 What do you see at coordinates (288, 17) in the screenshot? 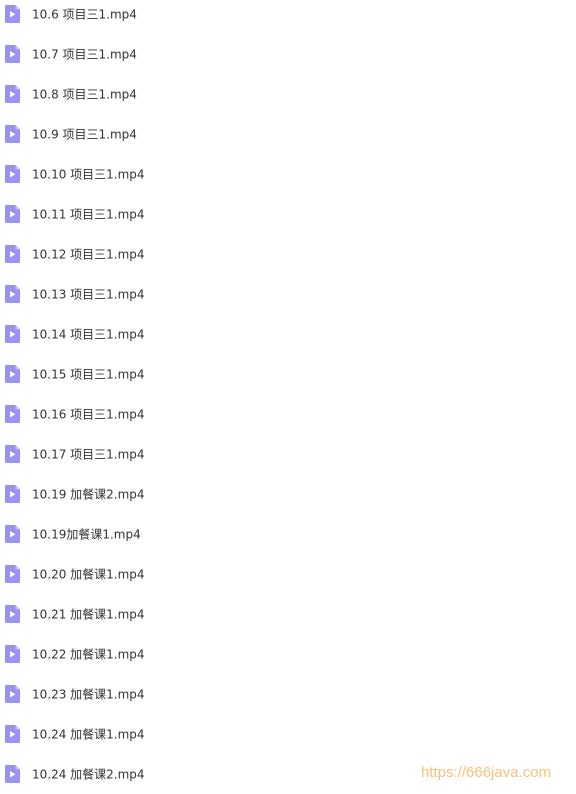
I see `file-row: 10.6 项目三1.mp4` at bounding box center [288, 17].